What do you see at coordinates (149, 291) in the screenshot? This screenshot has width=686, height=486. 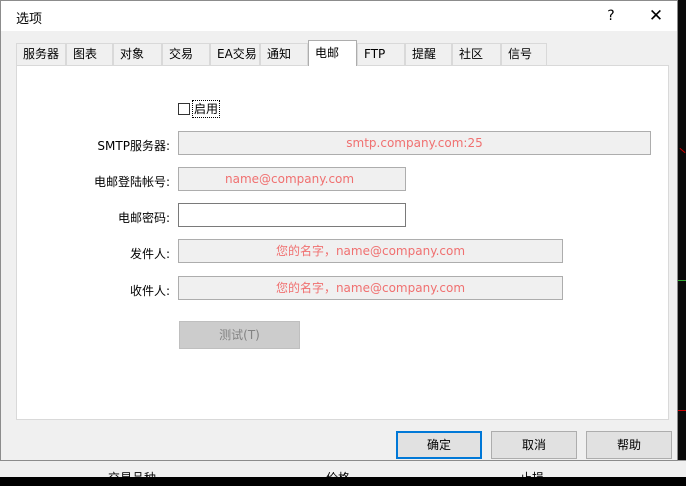 I see `to-label: 收件人:` at bounding box center [149, 291].